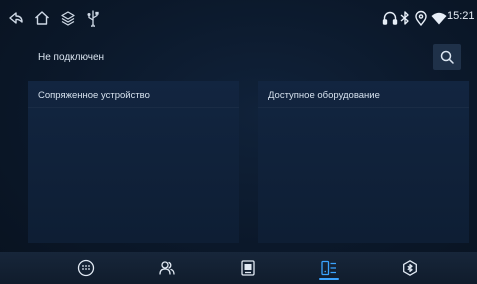 The image size is (477, 284). I want to click on bottom-nav, so click(238, 268).